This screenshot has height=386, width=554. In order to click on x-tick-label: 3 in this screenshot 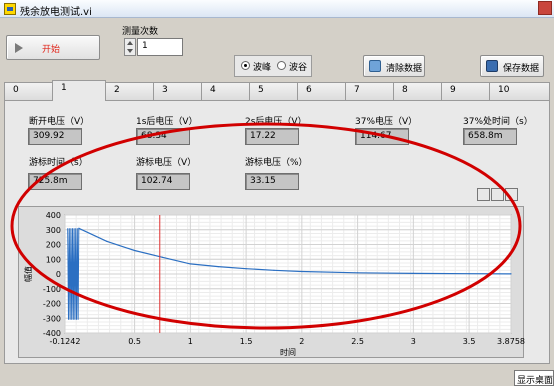, I will do `click(413, 341)`.